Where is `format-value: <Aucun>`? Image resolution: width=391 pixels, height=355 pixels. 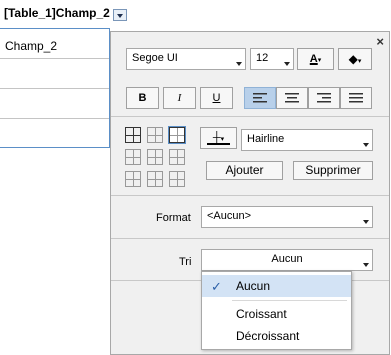
format-value: <Aucun> is located at coordinates (229, 216).